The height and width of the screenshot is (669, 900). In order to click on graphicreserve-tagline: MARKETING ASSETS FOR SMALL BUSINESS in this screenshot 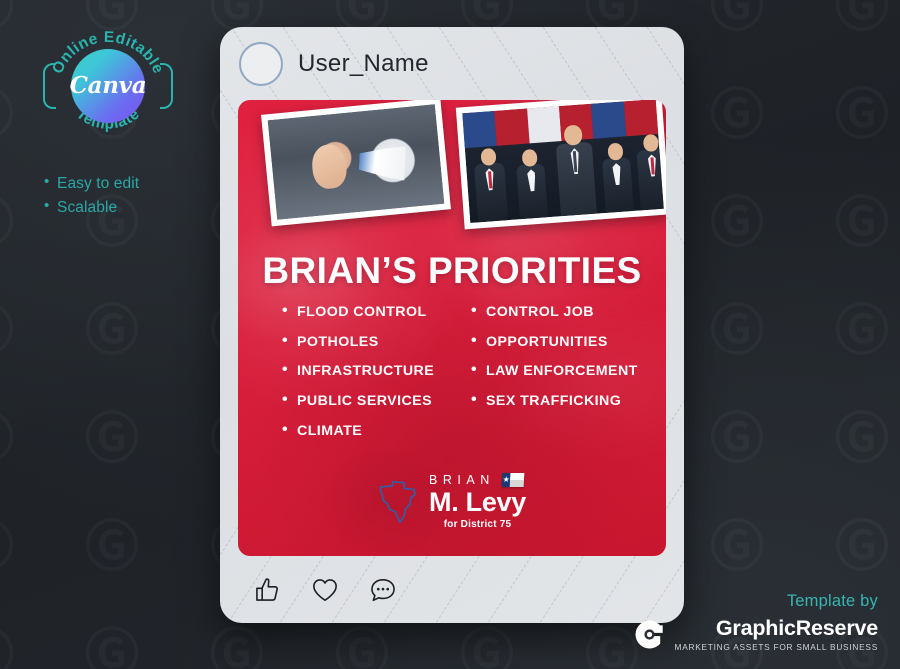, I will do `click(776, 646)`.